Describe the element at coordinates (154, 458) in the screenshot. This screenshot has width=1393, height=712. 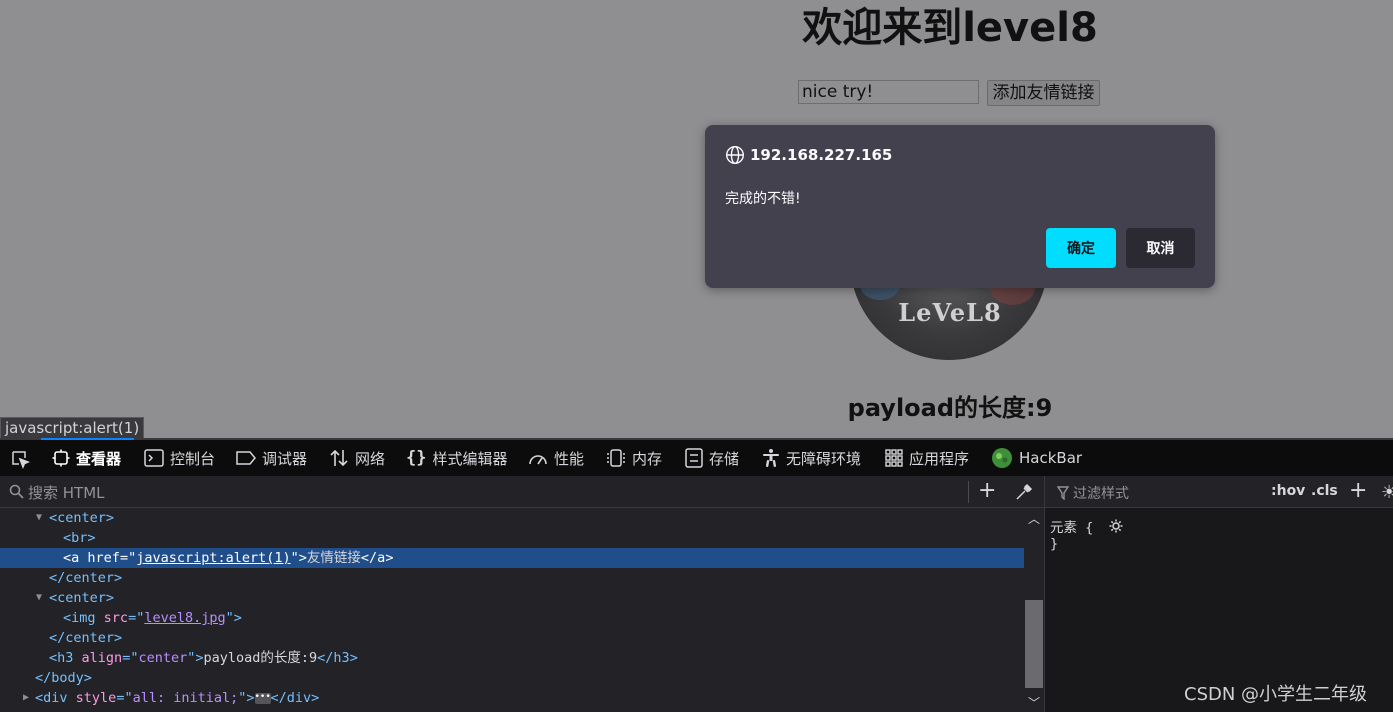
I see `console-icon` at that location.